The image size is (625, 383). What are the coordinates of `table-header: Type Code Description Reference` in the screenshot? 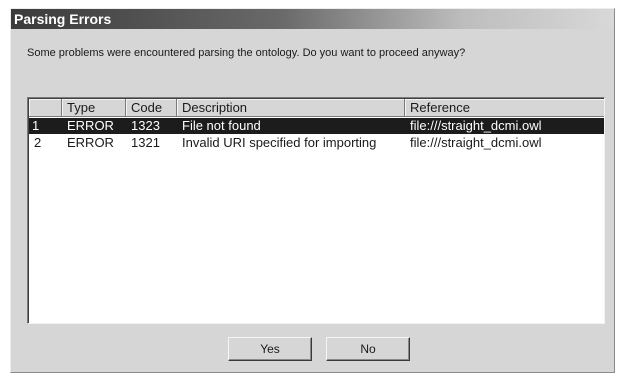 It's located at (316, 108).